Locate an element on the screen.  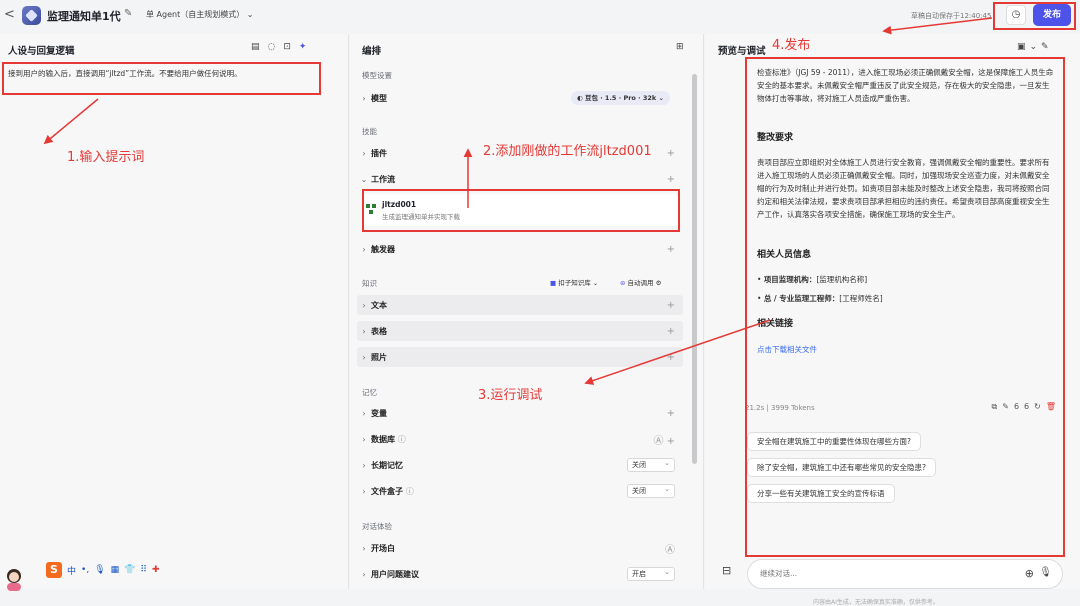
suggestion-2: 除了安全帽，建筑施工中还有哪些常见的安全隐患? is located at coordinates (841, 467).